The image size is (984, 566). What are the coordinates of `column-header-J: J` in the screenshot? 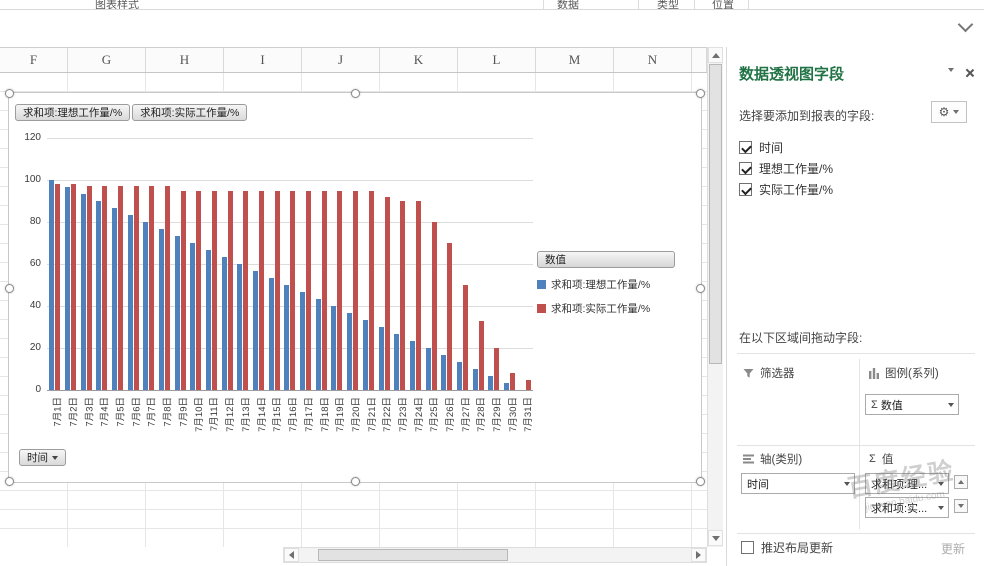 It's located at (341, 60).